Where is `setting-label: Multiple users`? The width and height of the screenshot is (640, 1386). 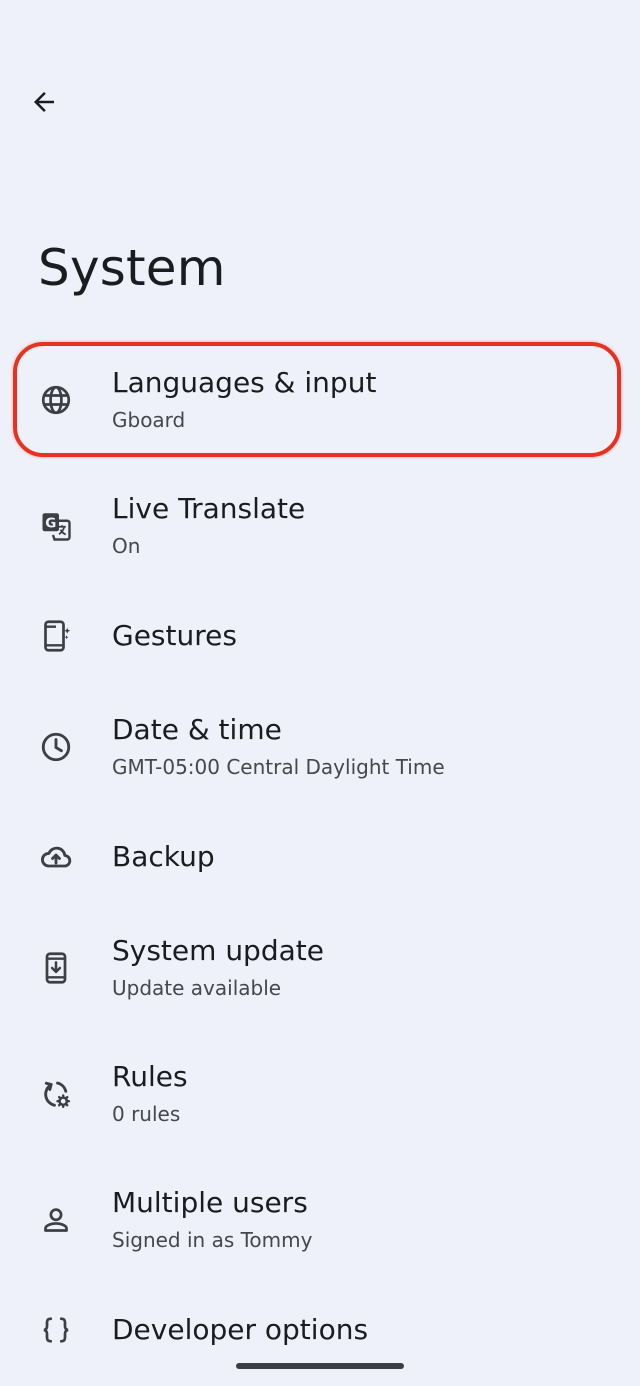 setting-label: Multiple users is located at coordinates (210, 1202).